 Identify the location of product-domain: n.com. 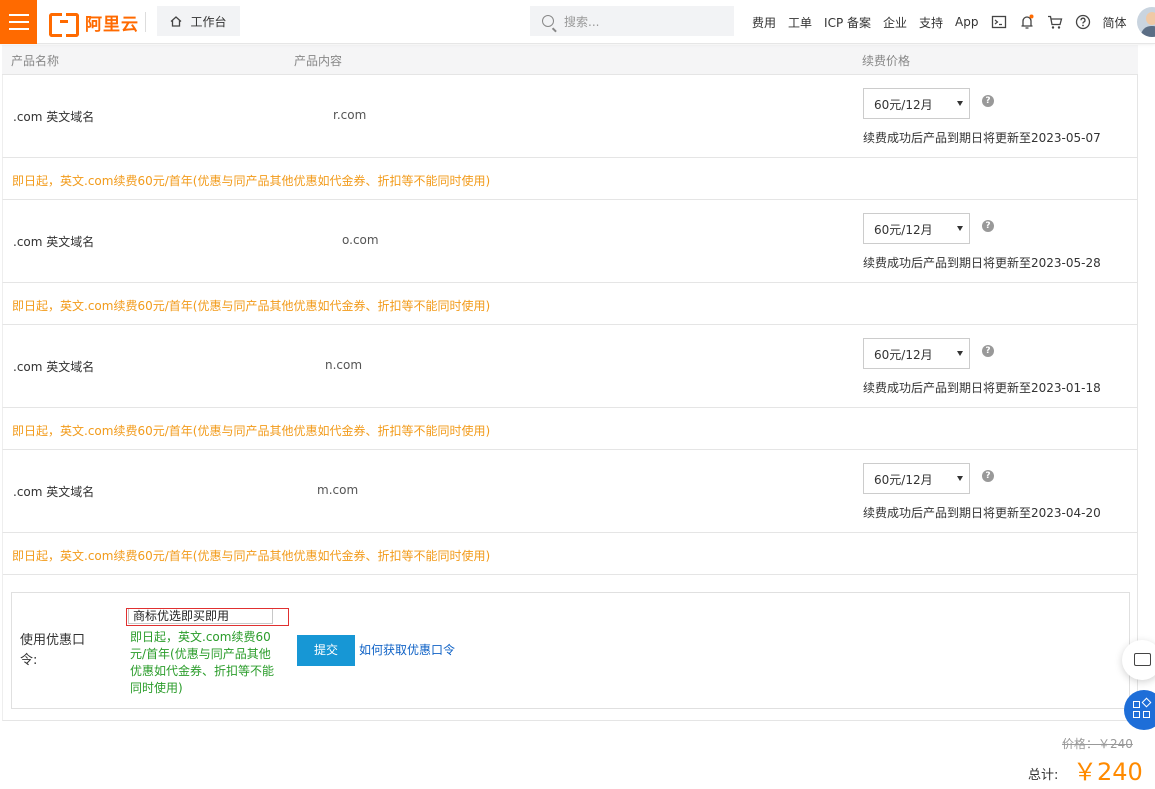
(344, 365).